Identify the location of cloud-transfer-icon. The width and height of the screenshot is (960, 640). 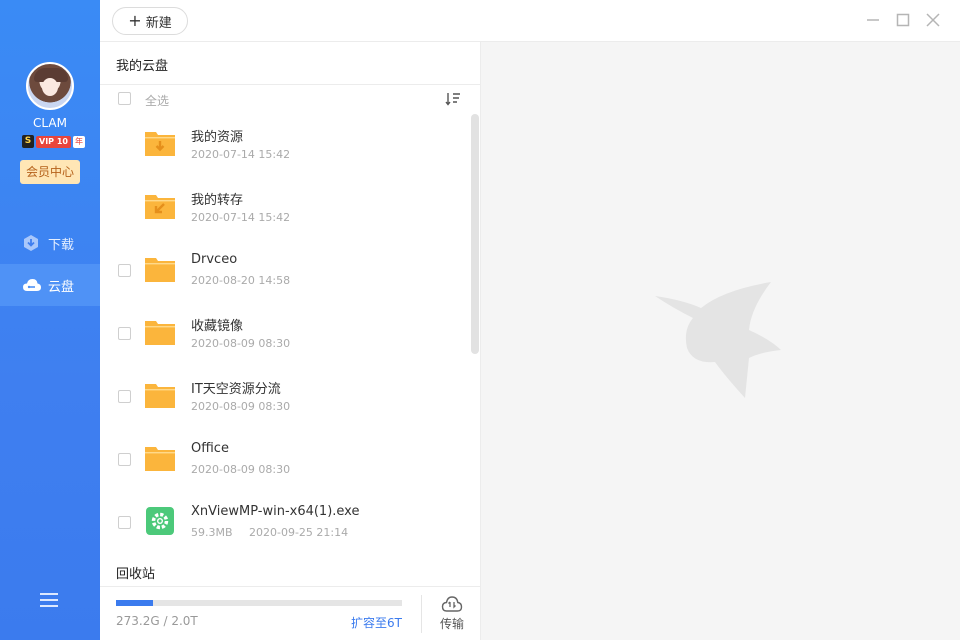
(452, 604).